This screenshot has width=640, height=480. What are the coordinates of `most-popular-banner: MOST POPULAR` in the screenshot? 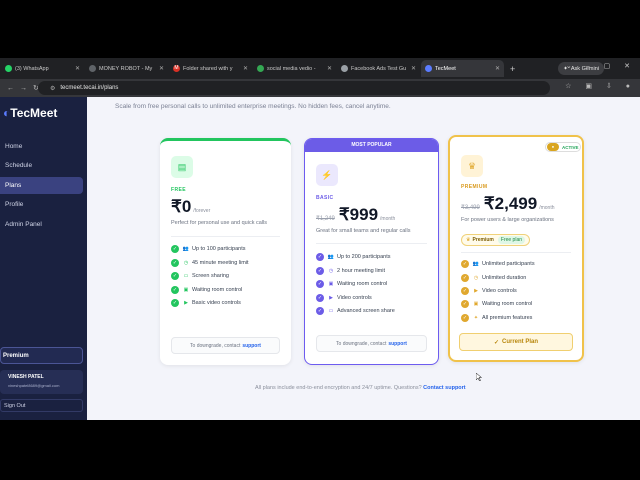 It's located at (371, 145).